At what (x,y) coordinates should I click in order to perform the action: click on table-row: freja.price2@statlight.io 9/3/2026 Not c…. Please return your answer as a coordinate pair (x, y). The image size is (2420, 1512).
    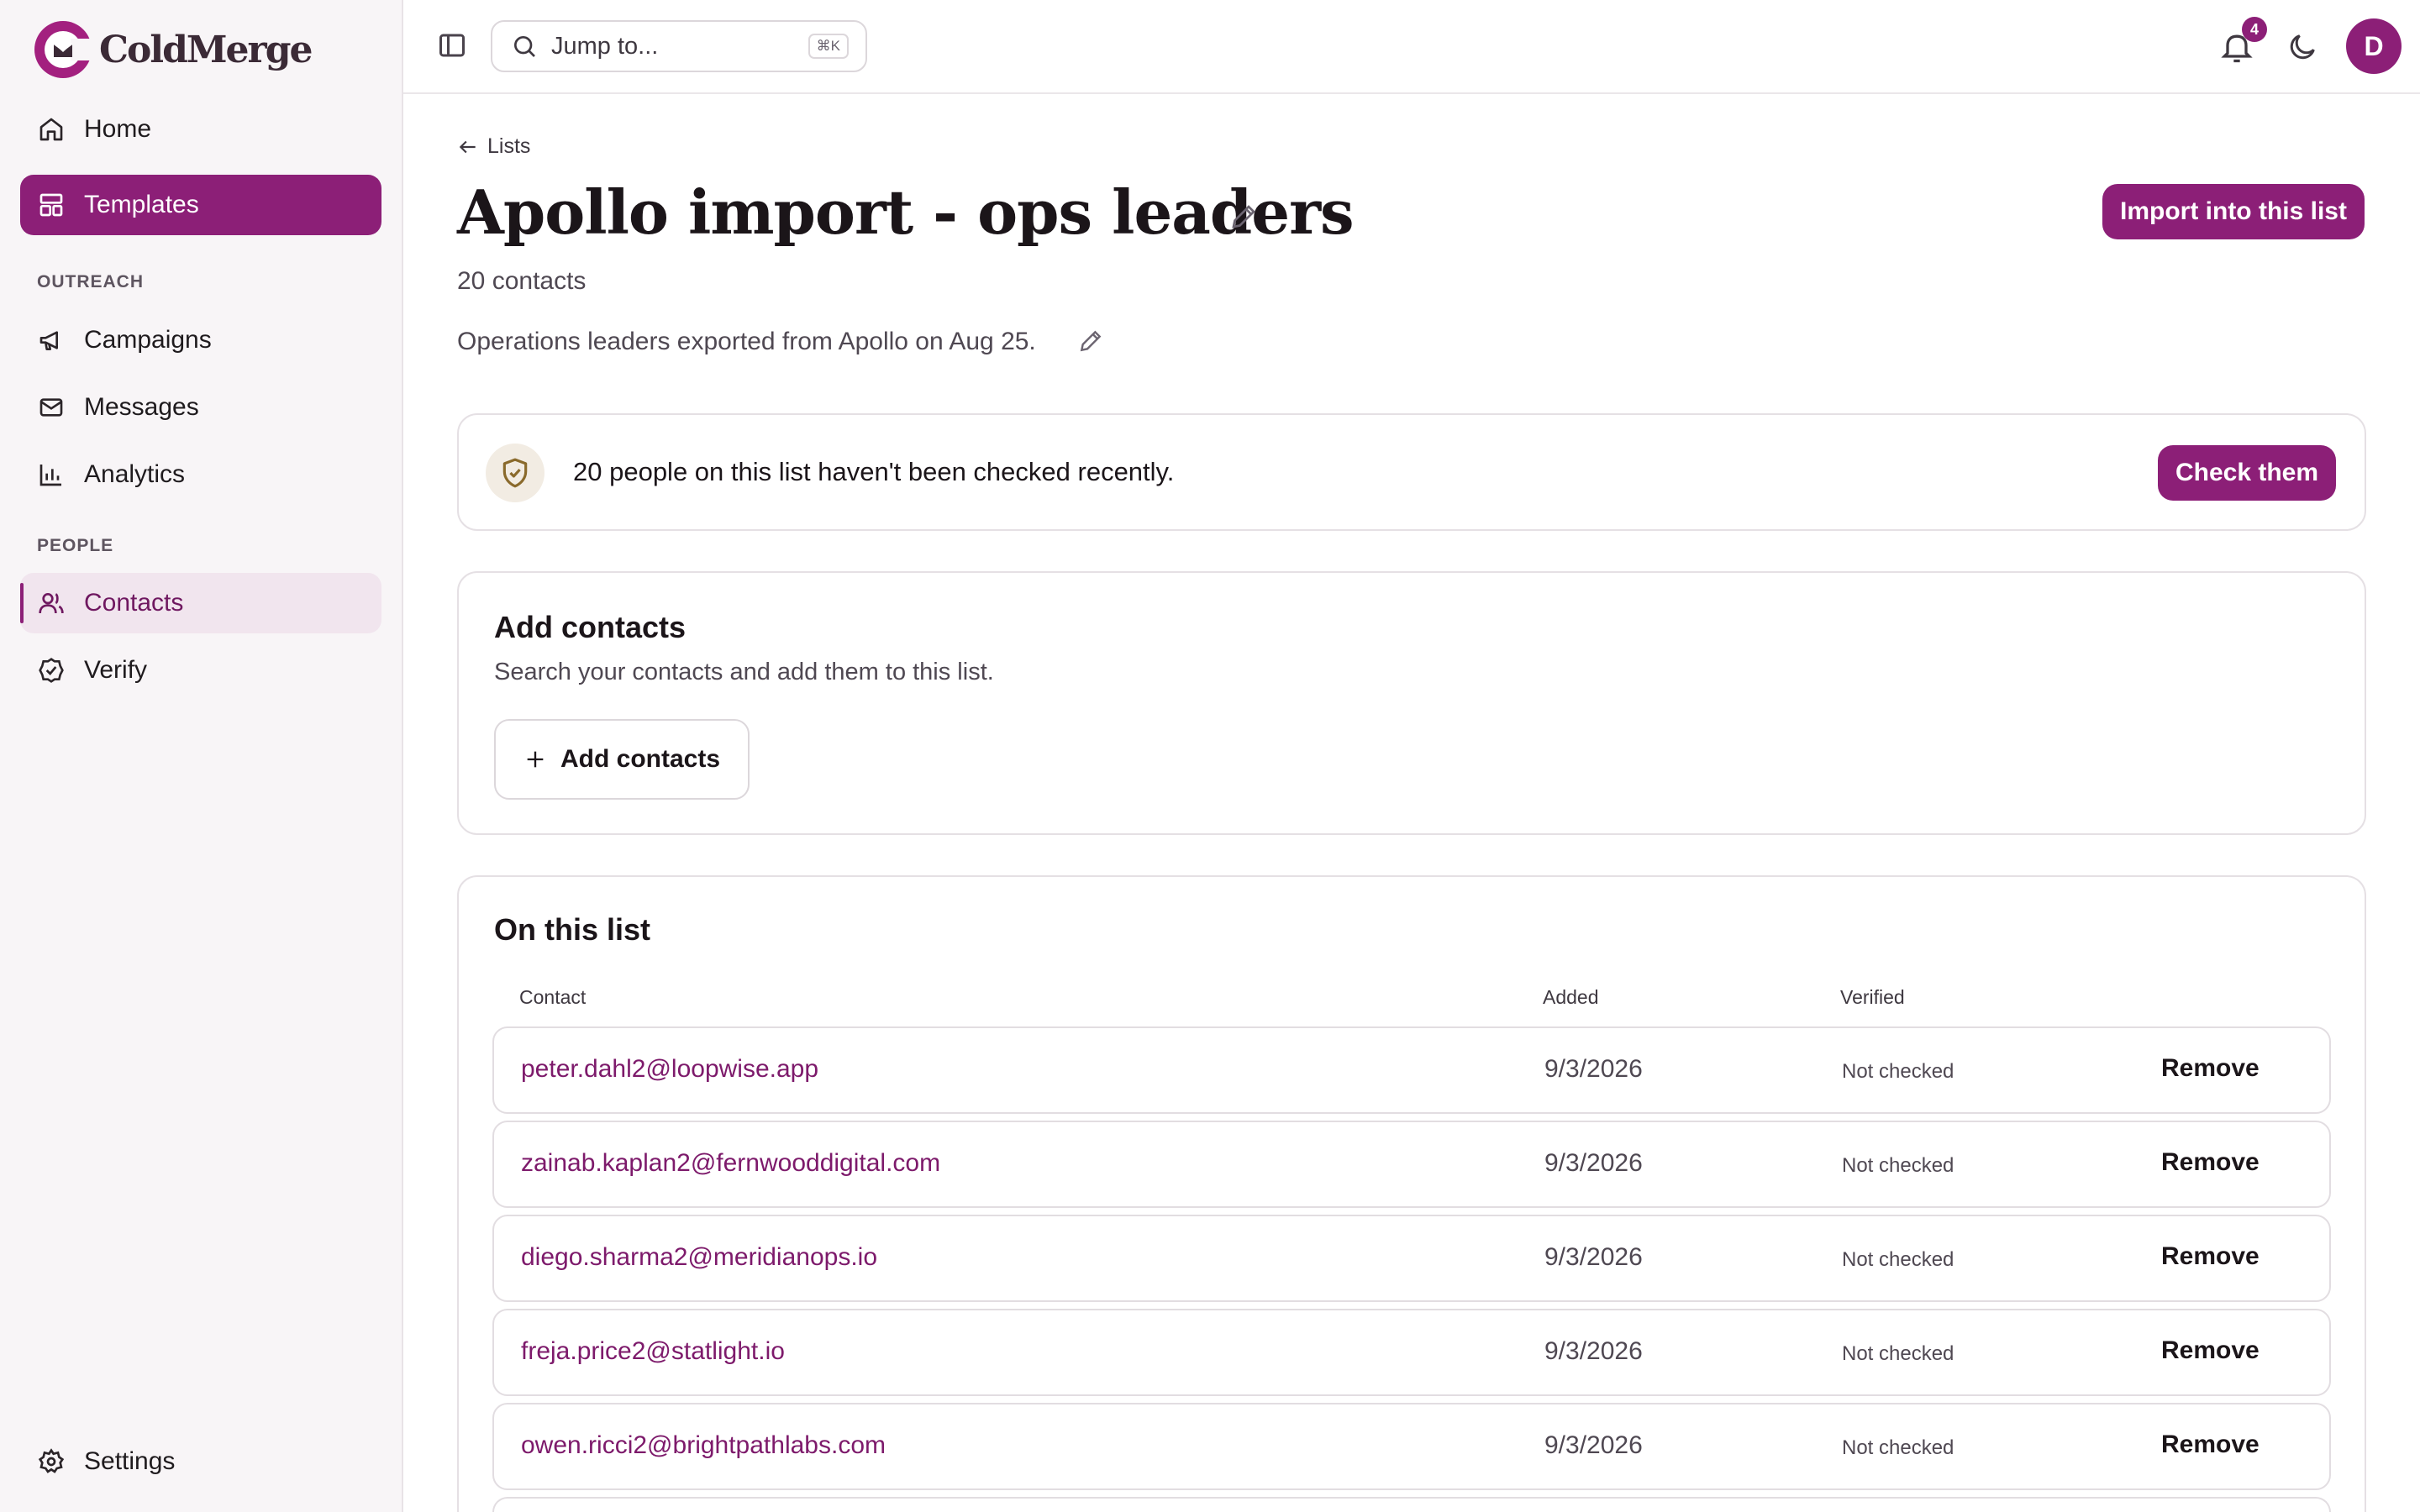
    Looking at the image, I should click on (1411, 1352).